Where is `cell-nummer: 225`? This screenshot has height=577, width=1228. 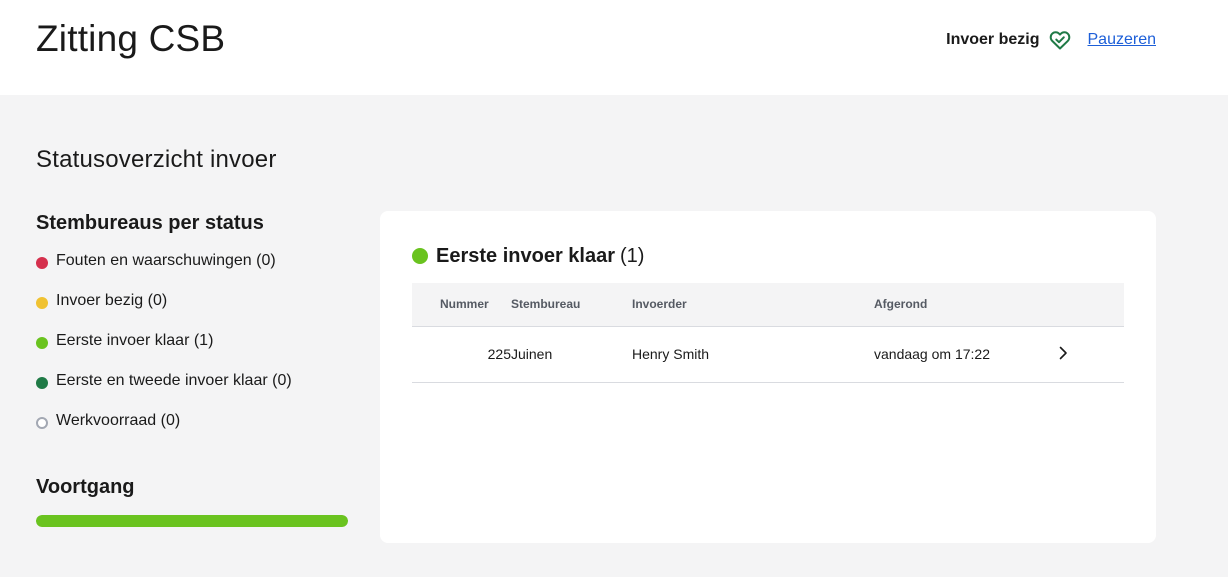 cell-nummer: 225 is located at coordinates (499, 354).